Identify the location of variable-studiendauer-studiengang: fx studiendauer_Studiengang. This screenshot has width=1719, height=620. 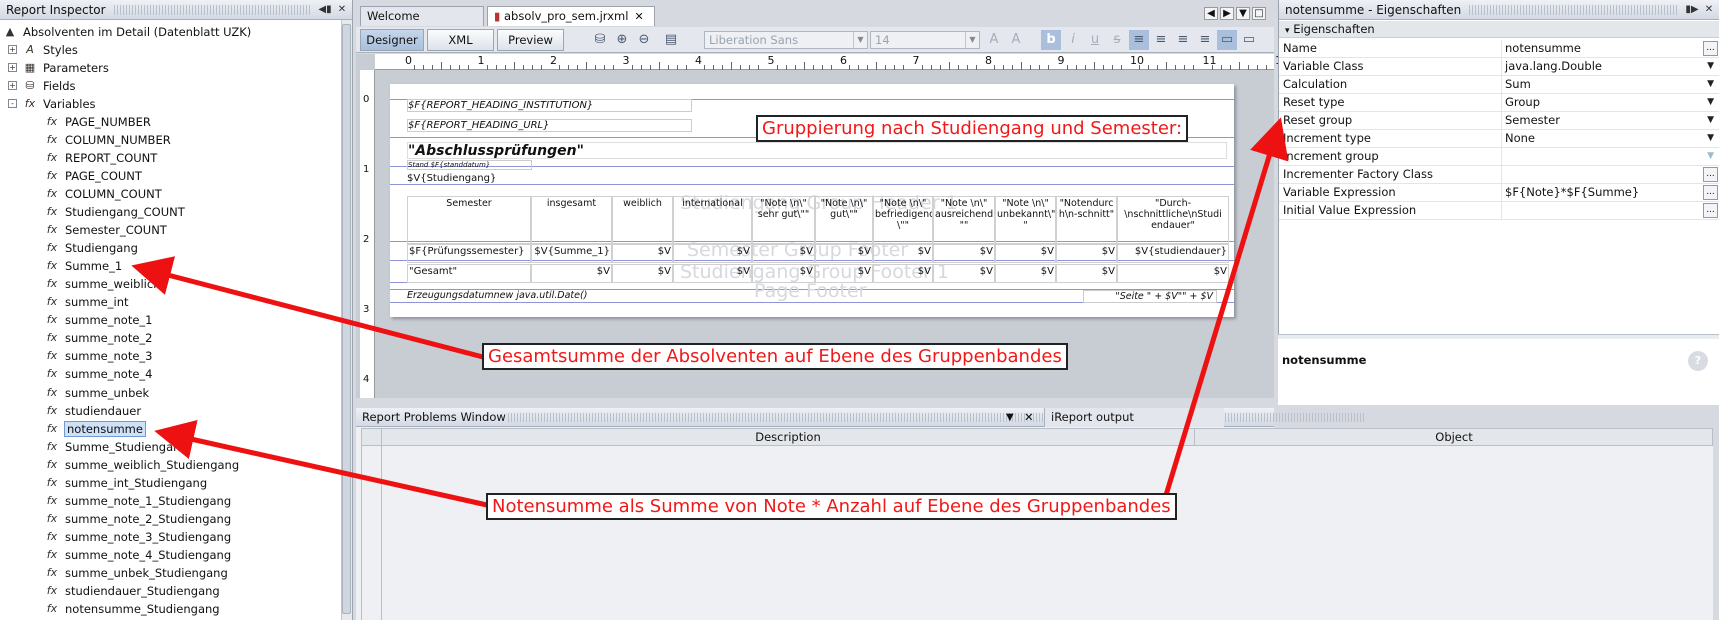
(132, 591).